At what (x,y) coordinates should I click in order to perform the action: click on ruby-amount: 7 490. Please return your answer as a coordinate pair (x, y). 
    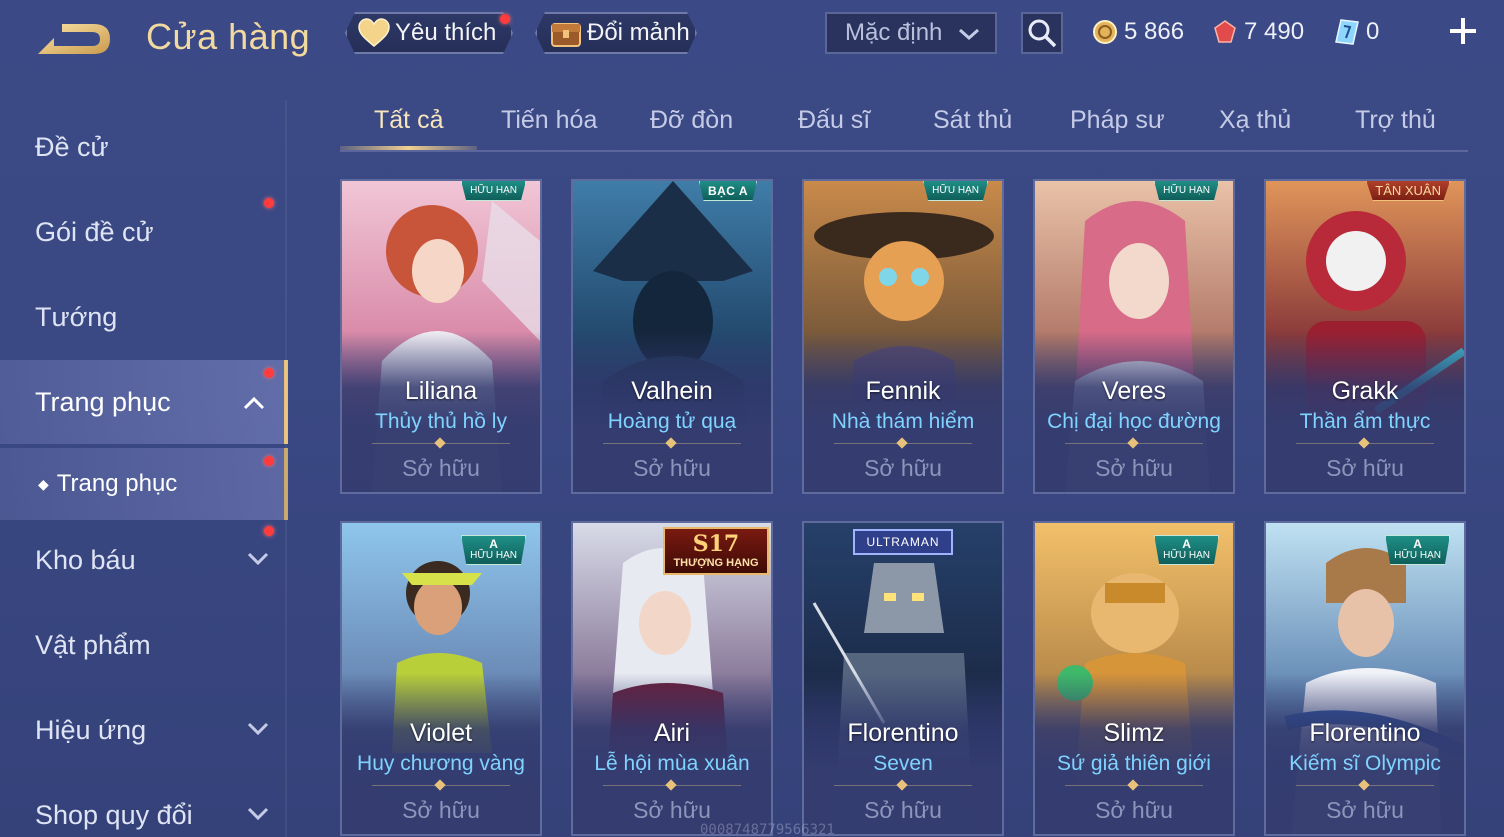
    Looking at the image, I should click on (1274, 31).